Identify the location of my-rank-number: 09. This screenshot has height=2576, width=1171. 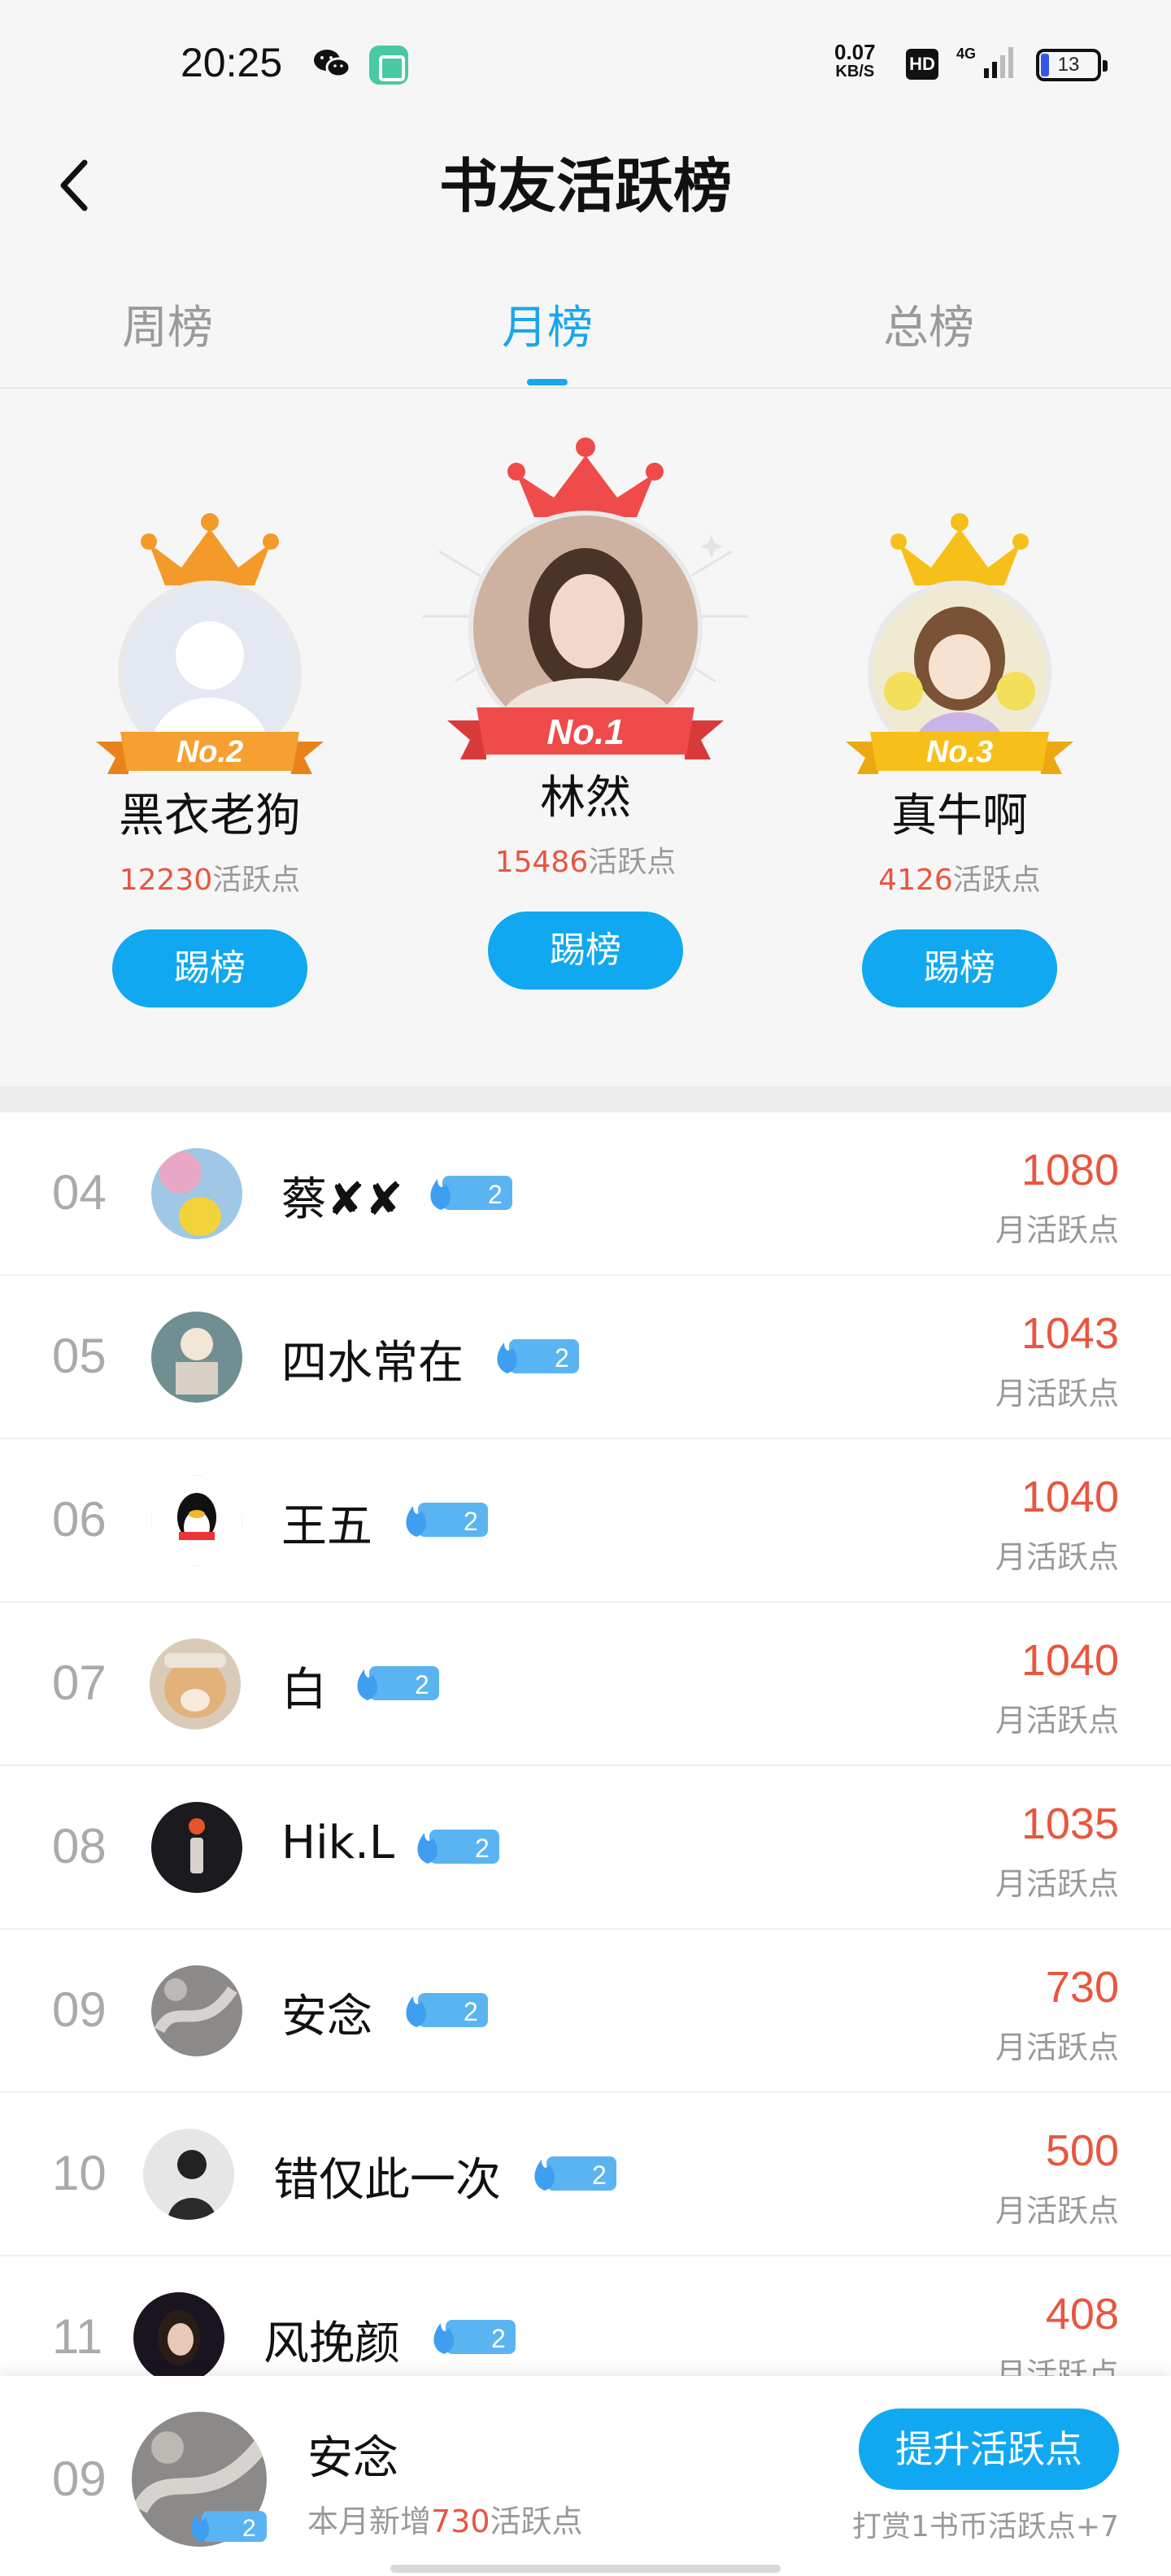
(79, 2479).